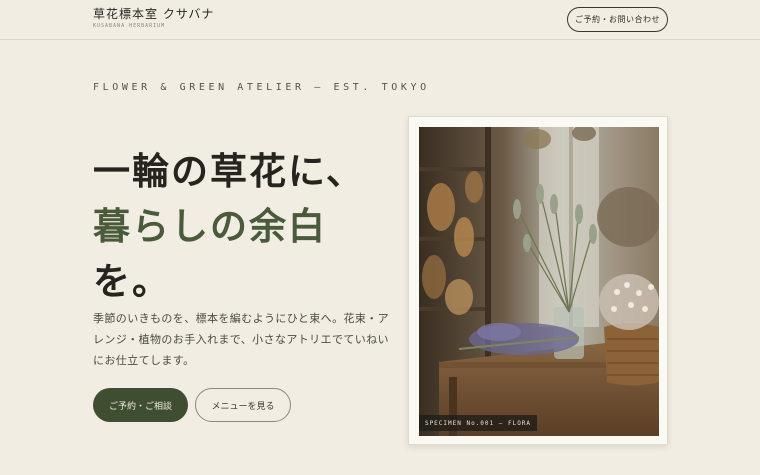  I want to click on brand-logo: 草花標本室 クサバナ KUSABANA HERBARIUM, so click(153, 18).